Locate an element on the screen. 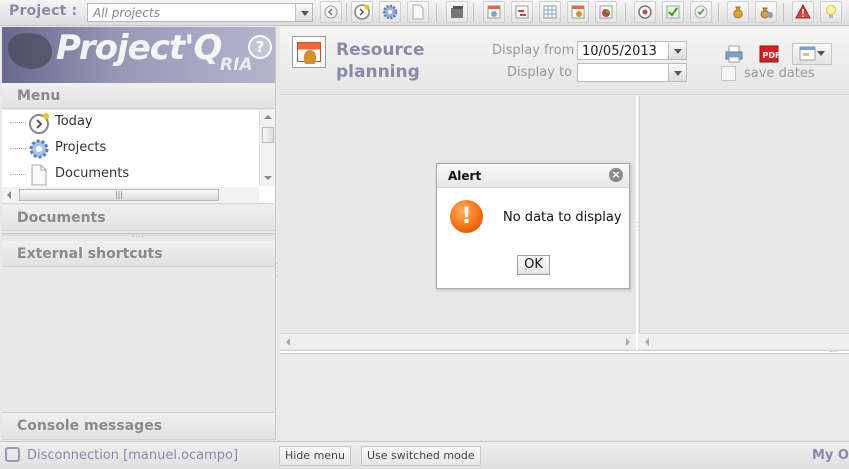  target-icon is located at coordinates (645, 12).